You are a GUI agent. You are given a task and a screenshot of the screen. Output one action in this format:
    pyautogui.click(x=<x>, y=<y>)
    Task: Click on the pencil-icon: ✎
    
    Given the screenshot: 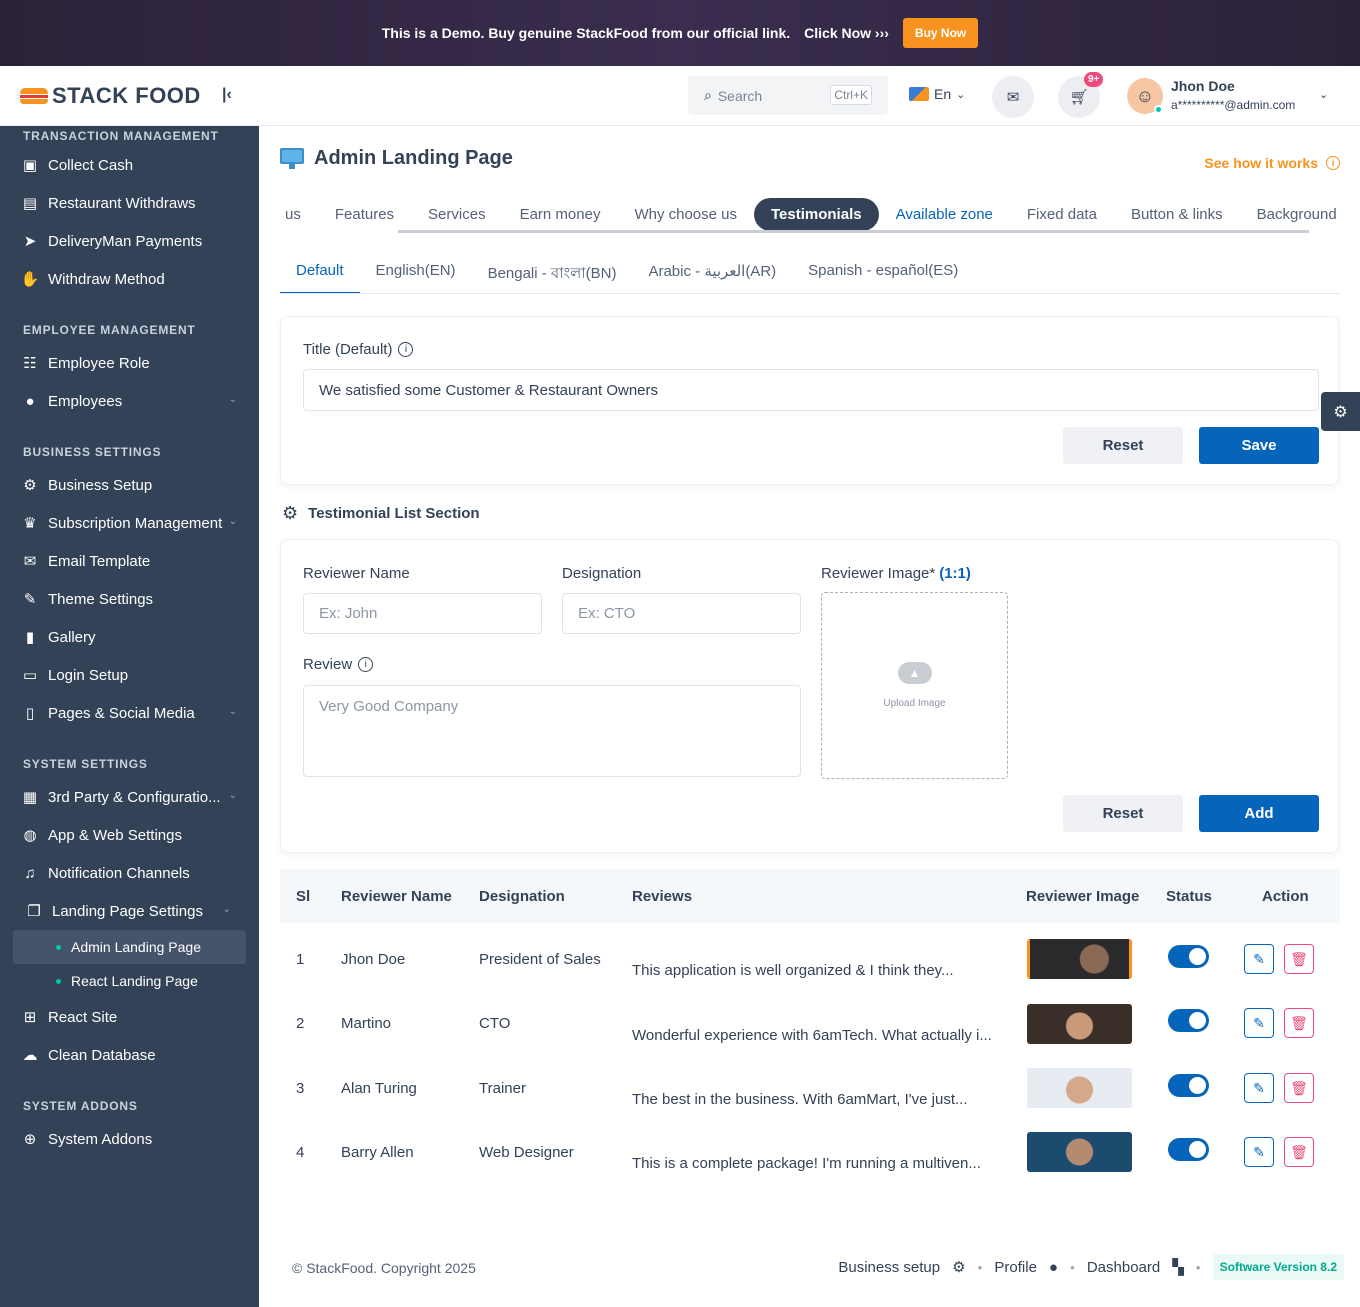 What is the action you would take?
    pyautogui.click(x=1259, y=1151)
    